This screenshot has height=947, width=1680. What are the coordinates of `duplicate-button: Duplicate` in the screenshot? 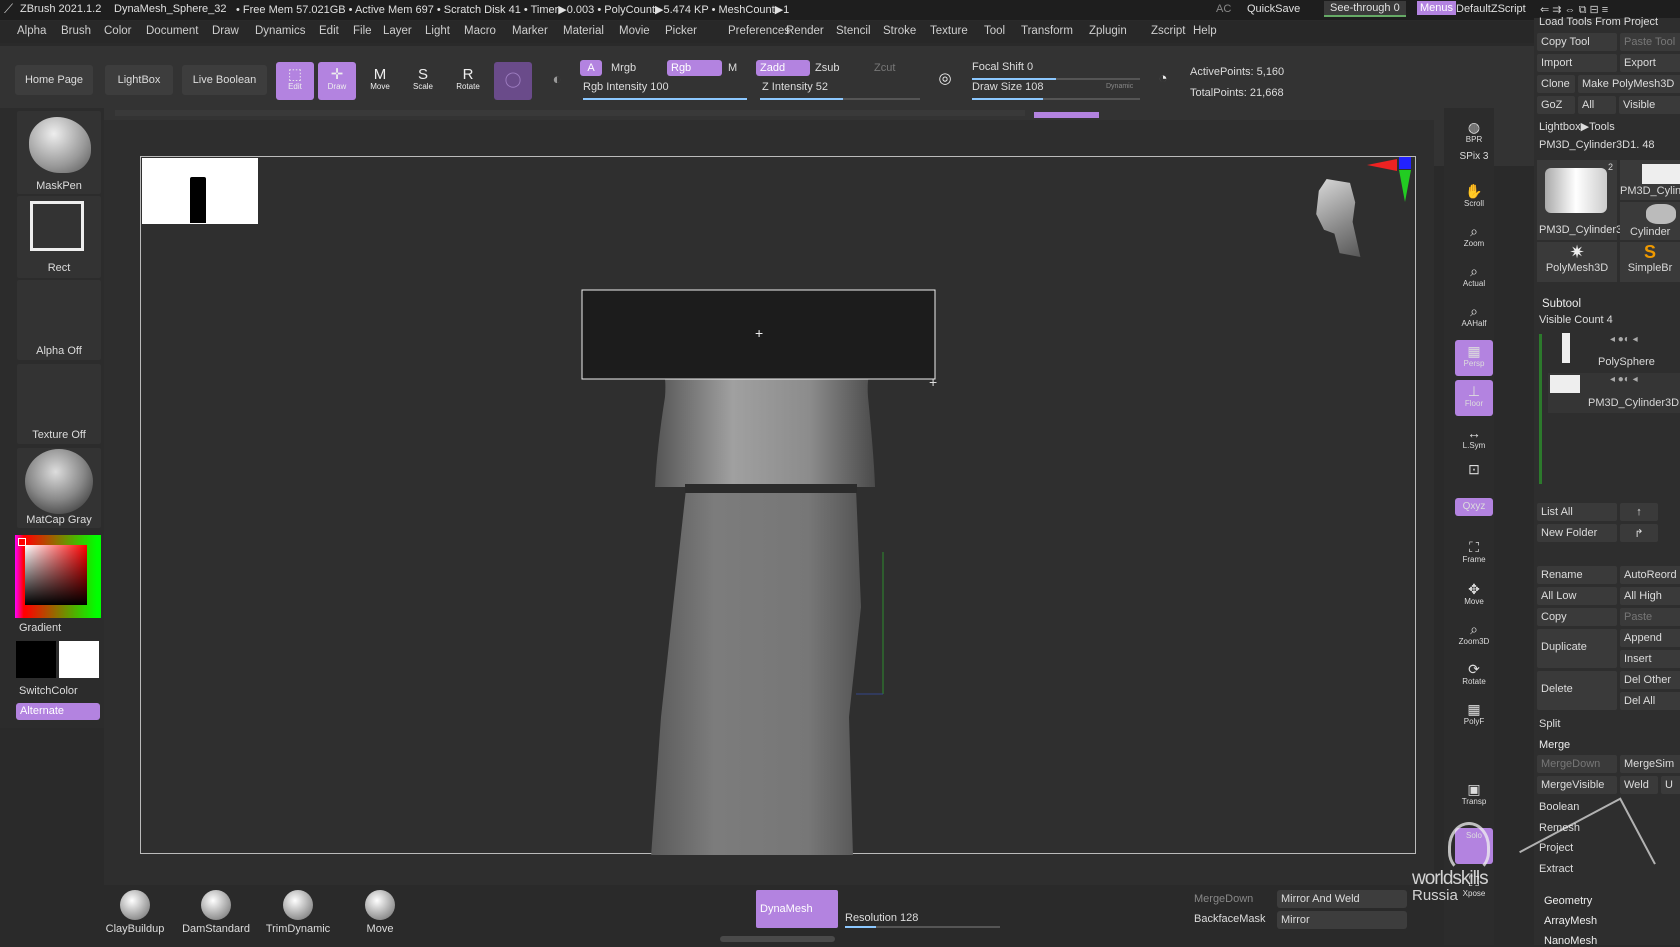 It's located at (1577, 648).